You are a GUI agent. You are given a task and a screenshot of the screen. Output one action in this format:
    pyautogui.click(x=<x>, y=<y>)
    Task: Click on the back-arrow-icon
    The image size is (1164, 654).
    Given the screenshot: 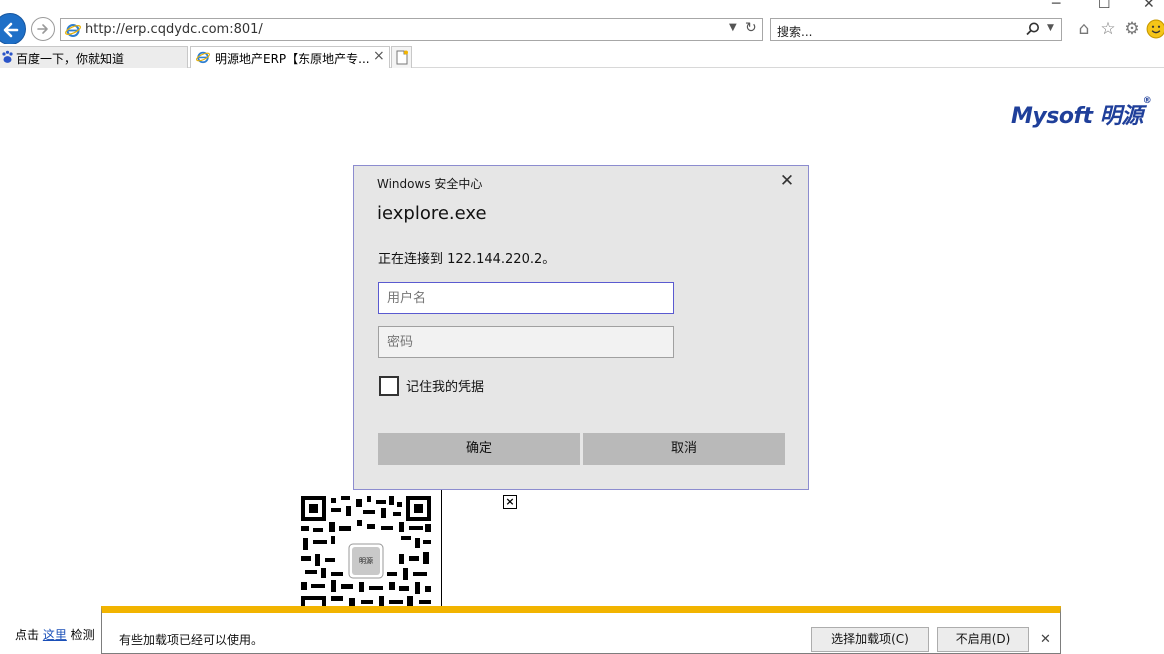 What is the action you would take?
    pyautogui.click(x=11, y=30)
    